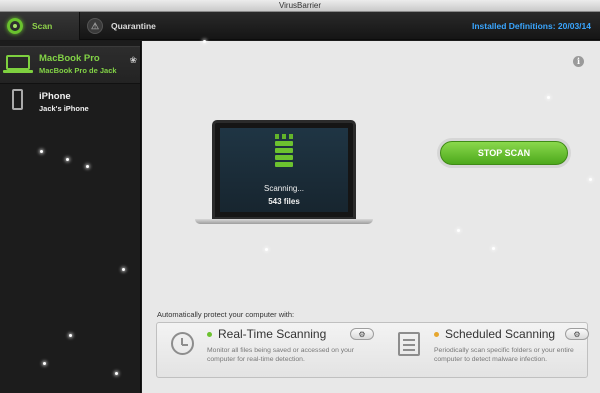 This screenshot has width=600, height=393. What do you see at coordinates (500, 334) in the screenshot?
I see `scheduled-scanning-title: Scheduled Scanning` at bounding box center [500, 334].